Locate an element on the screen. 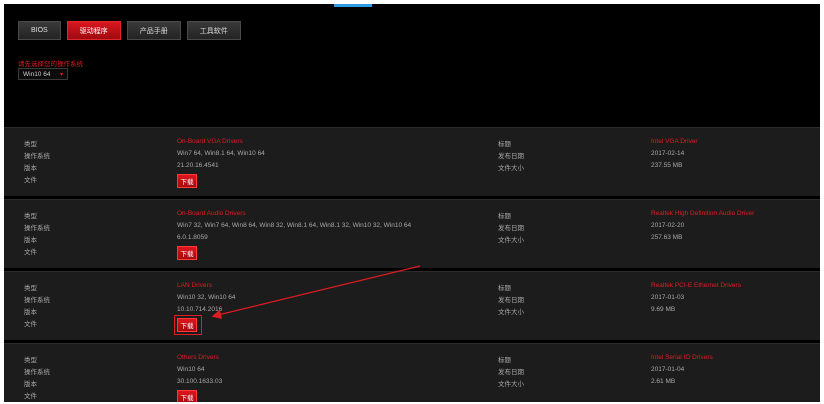 The width and height of the screenshot is (824, 404). driver-date: 2017-02-14 is located at coordinates (668, 153).